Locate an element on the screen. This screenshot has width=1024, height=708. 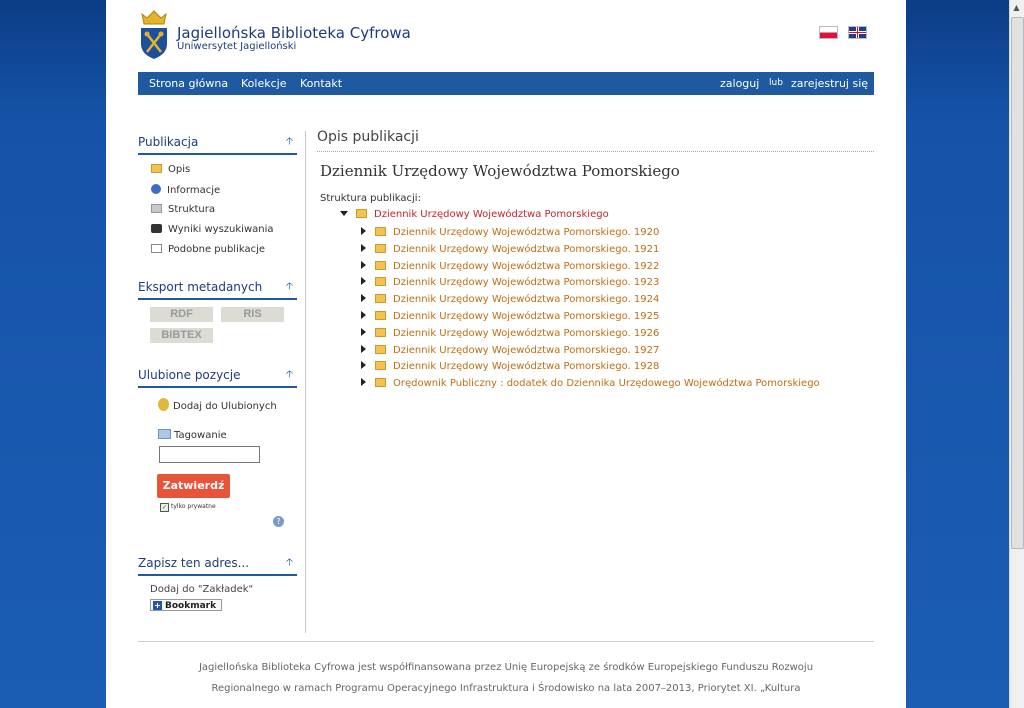
private-only-checkbox: ✓ tylko prywatne is located at coordinates (188, 507).